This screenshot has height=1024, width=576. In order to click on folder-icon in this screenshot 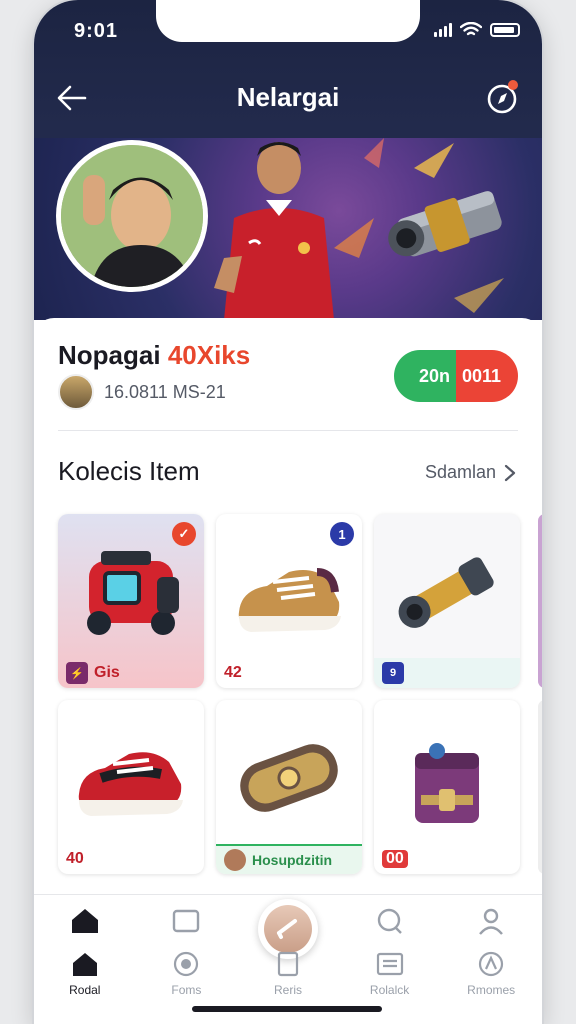, I will do `click(186, 921)`.